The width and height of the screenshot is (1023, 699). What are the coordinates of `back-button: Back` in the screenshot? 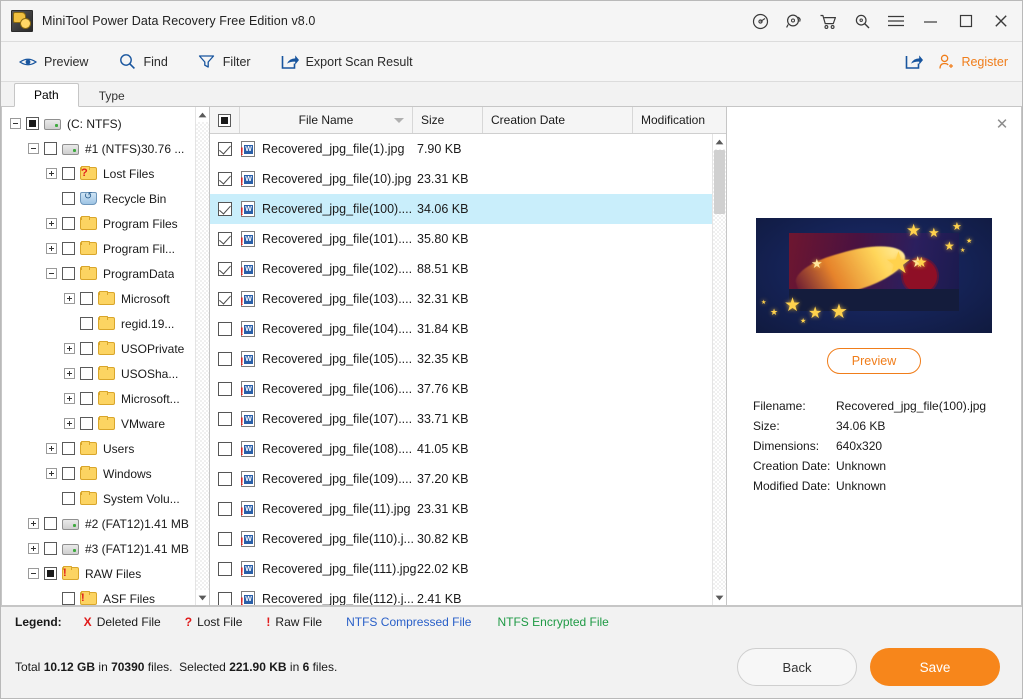 It's located at (797, 667).